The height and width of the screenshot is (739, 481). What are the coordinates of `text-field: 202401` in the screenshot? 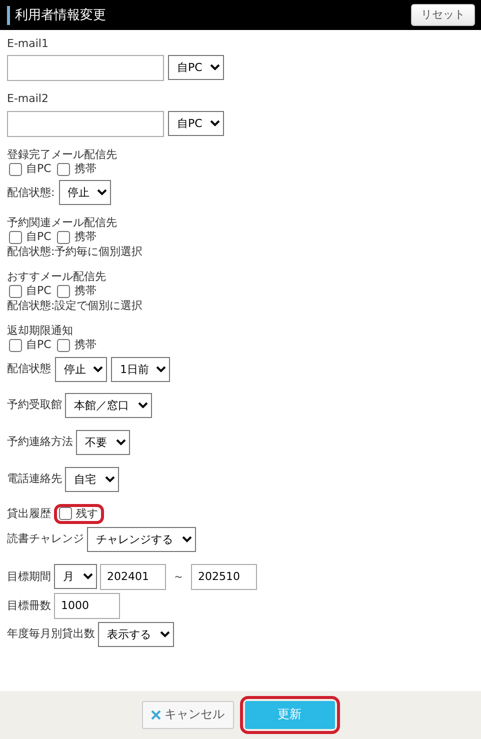 It's located at (133, 577).